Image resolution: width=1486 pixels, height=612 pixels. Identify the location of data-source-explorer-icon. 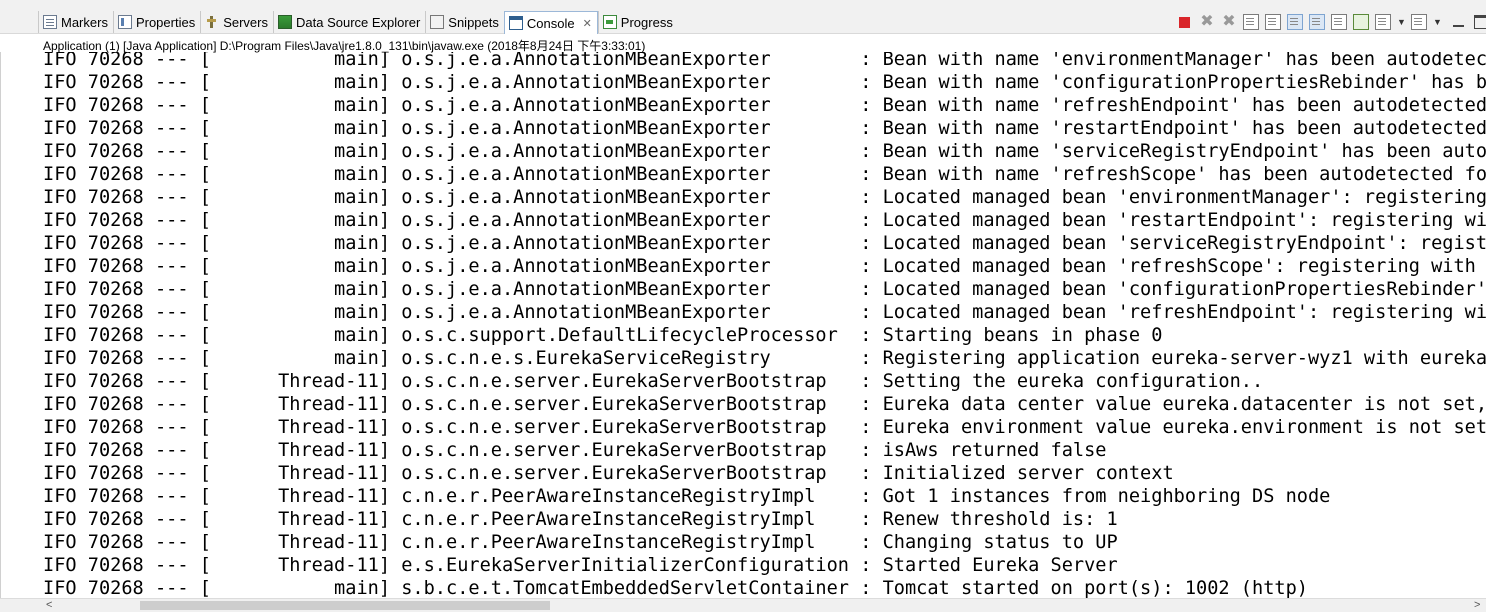
(285, 22).